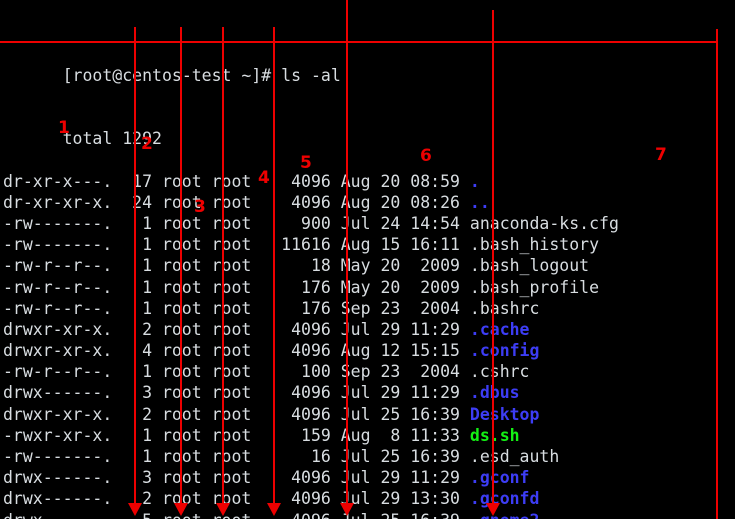 The image size is (735, 519). I want to click on prompt-command: [root@centos-test ~]# ls -al, so click(201, 75).